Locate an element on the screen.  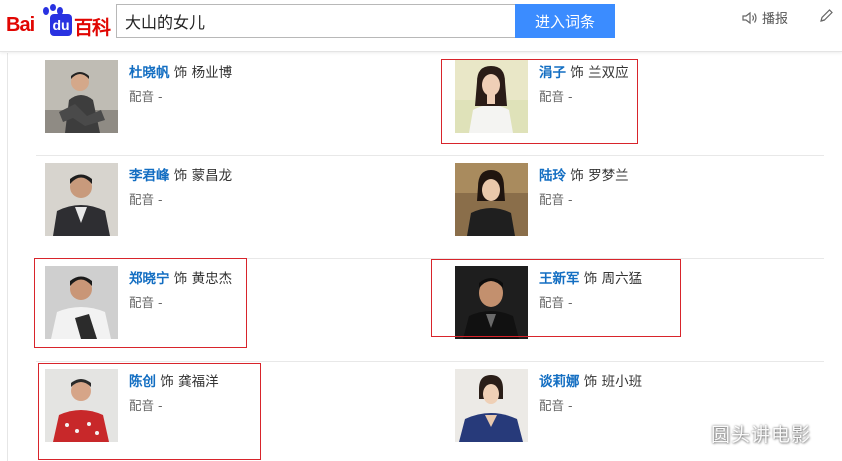
actor-info: 李君峰 饰 蒙昌龙 配音 - is located at coordinates (180, 187).